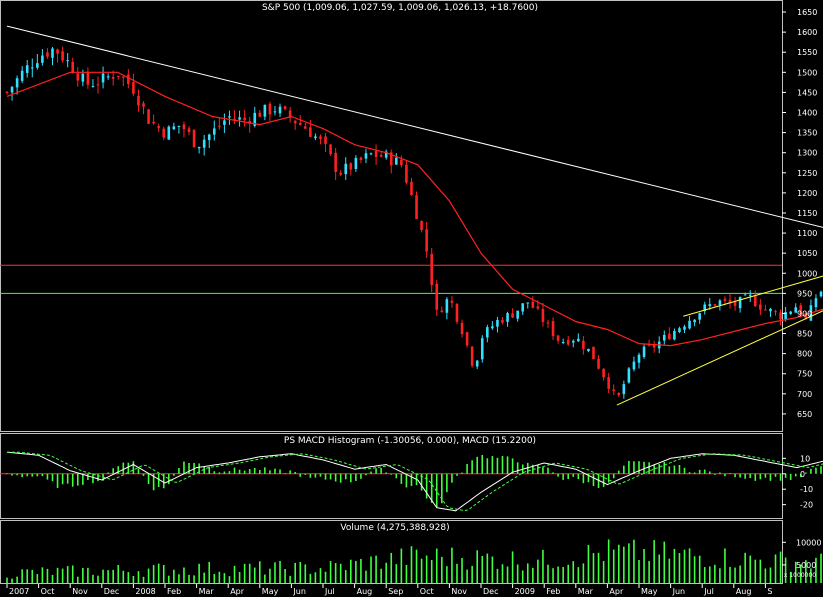  I want to click on x-tick-label: 2007, so click(19, 591).